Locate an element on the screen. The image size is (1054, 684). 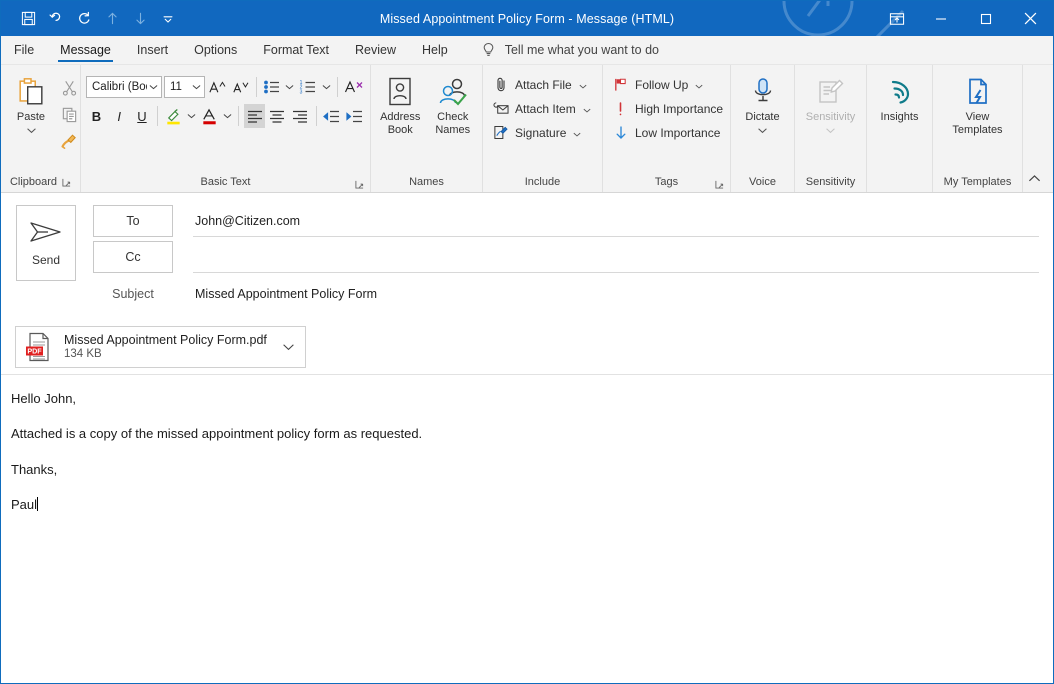
attach-file-chevron-down-icon is located at coordinates (583, 85).